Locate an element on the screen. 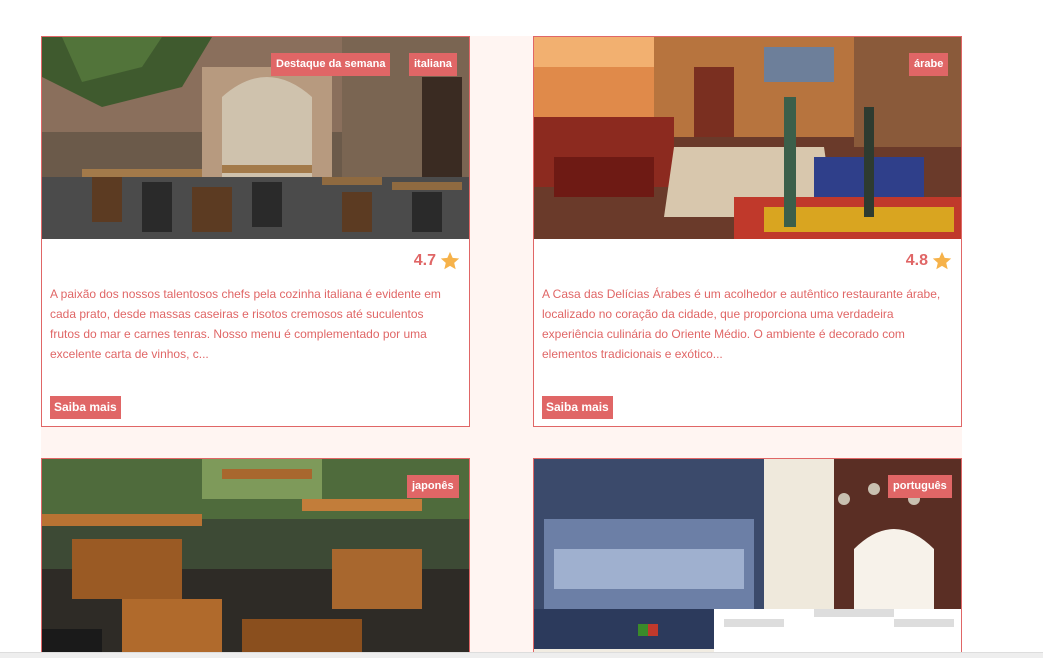 This screenshot has height=658, width=1043. featured-badge: Destaque da semana is located at coordinates (331, 64).